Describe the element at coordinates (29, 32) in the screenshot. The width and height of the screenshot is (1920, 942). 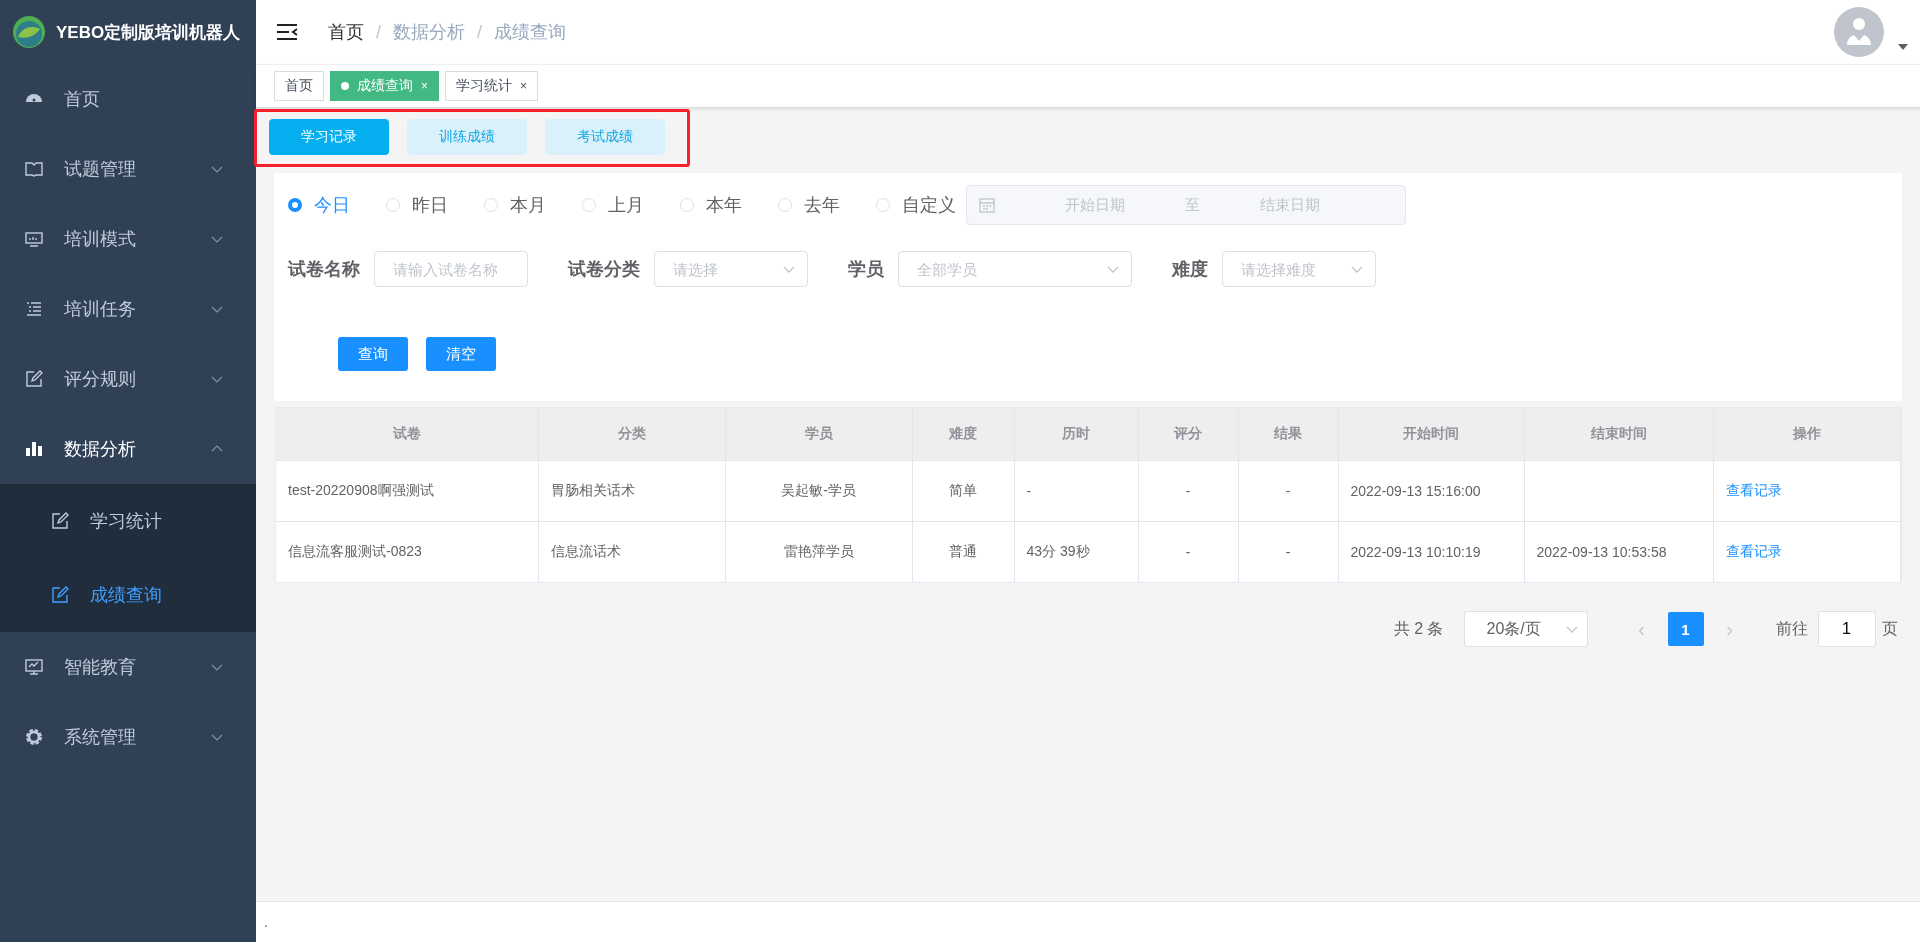
I see `leaf-logo-icon` at that location.